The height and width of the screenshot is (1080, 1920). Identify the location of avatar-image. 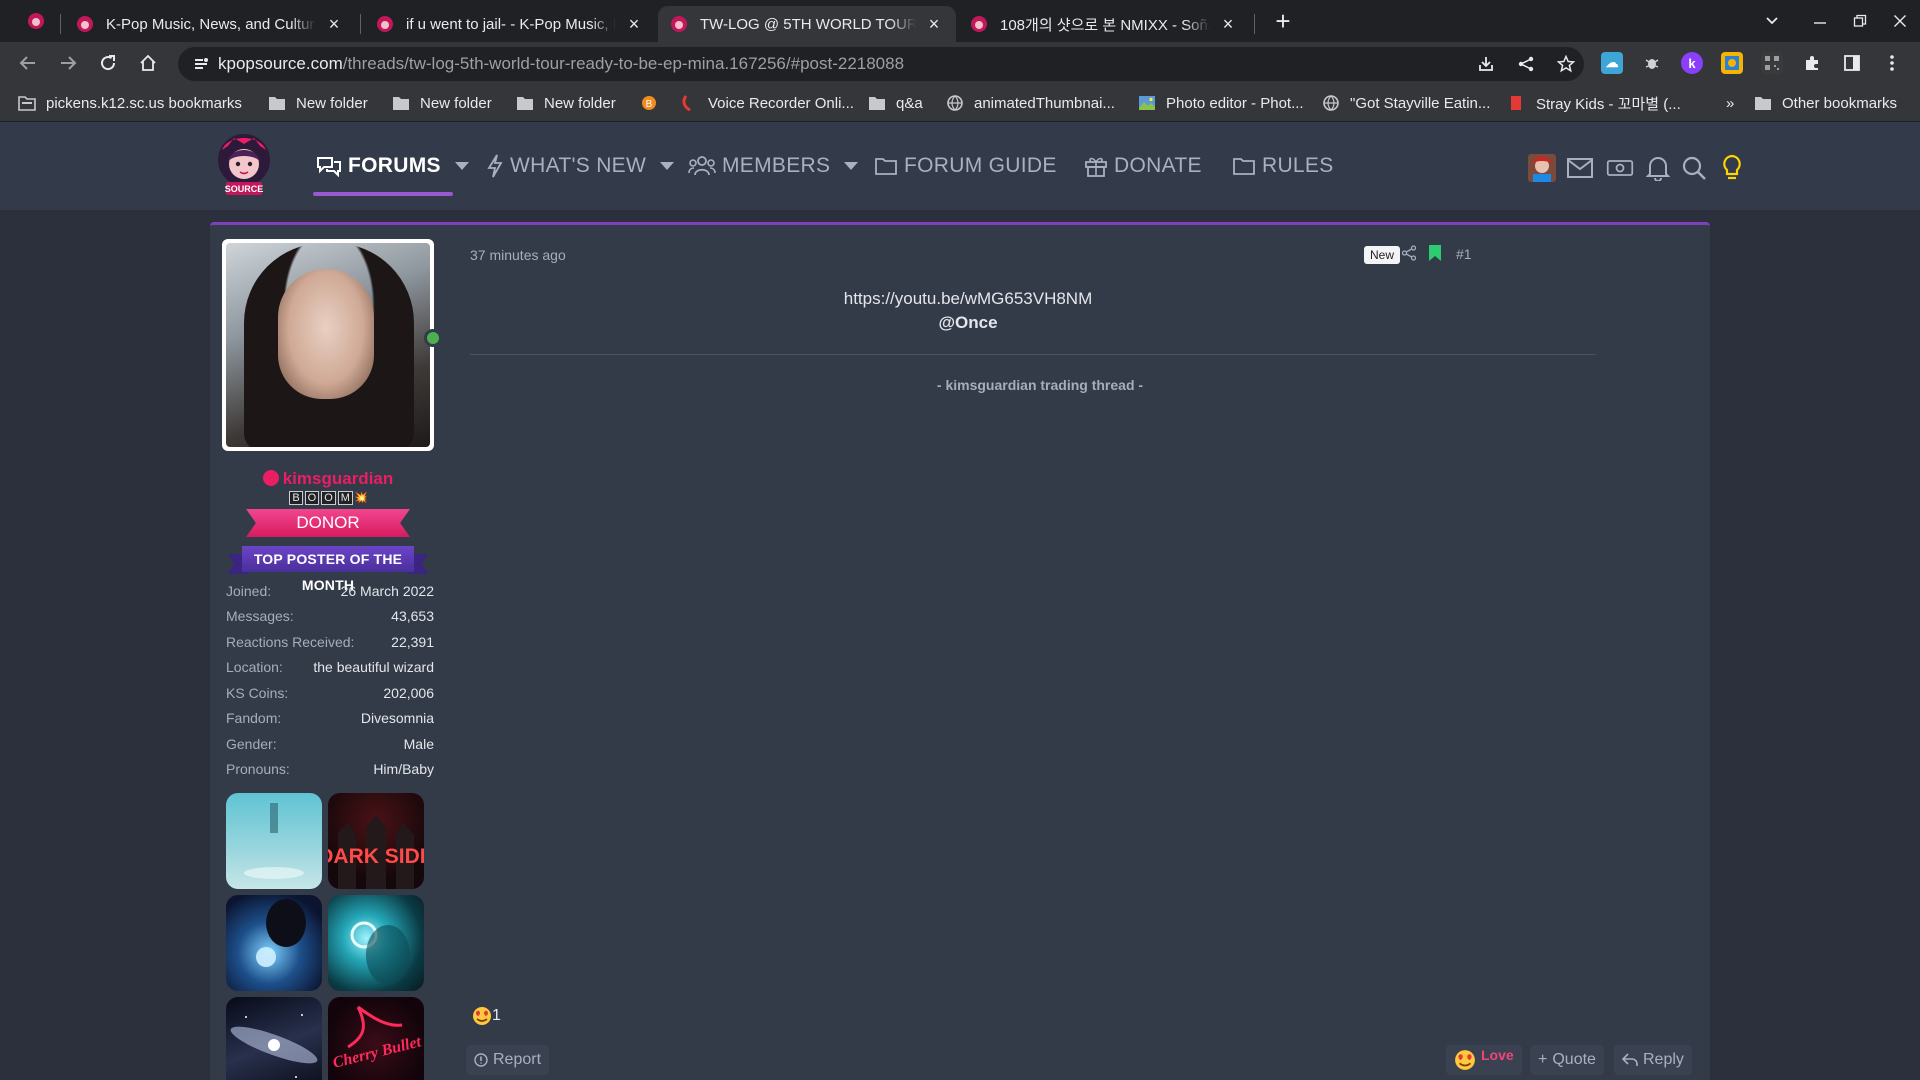
(328, 345).